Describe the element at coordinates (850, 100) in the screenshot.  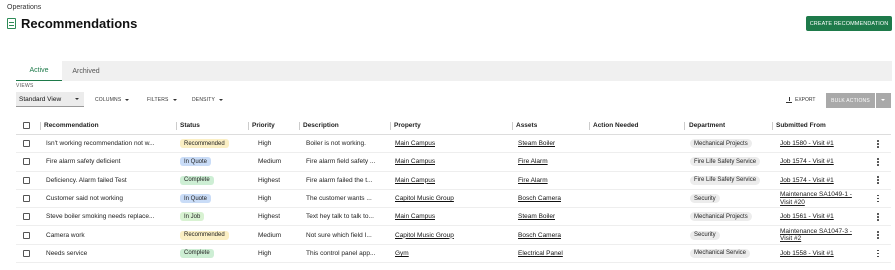
I see `bulk-actions-button: BULK ACTIONS` at that location.